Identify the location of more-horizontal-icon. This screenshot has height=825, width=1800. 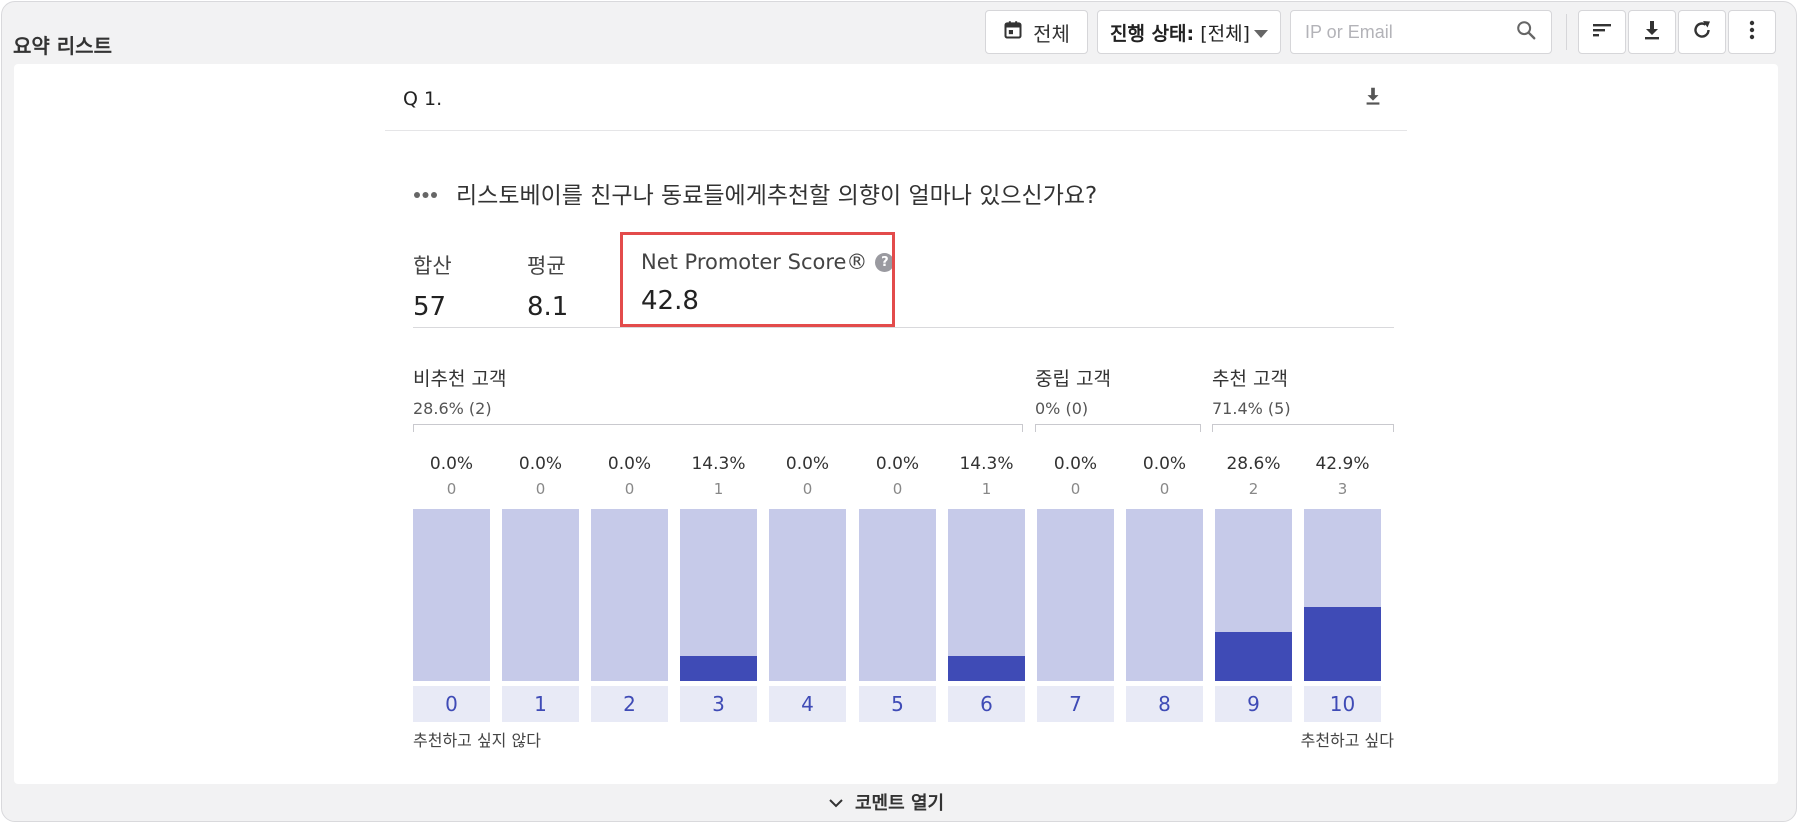
(425, 193).